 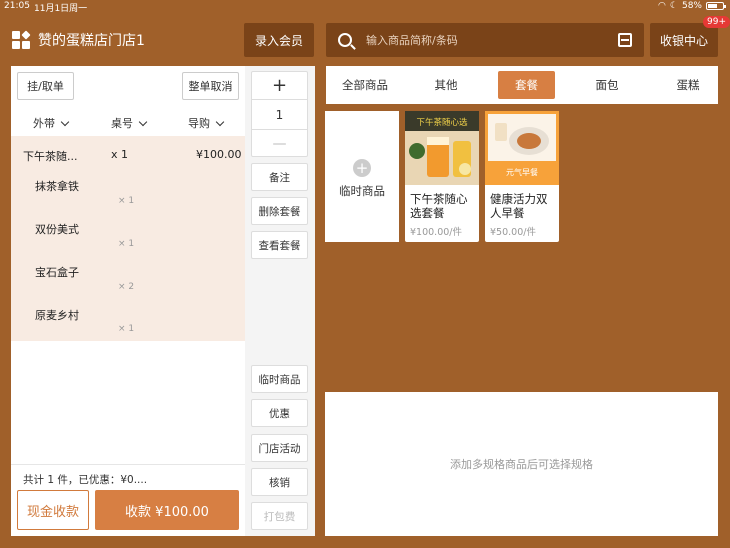 What do you see at coordinates (53, 510) in the screenshot?
I see `cash-payment-button: 现金收款` at bounding box center [53, 510].